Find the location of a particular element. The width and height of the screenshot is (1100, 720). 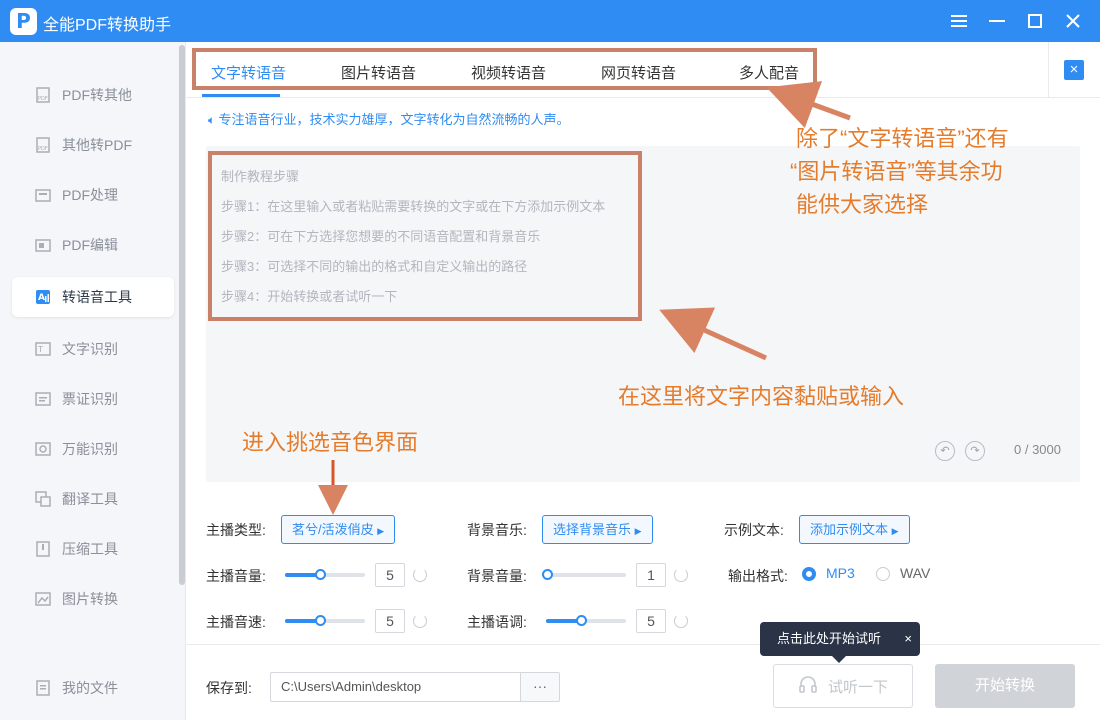

annotation-line: “图片转语音”等其余功 is located at coordinates (896, 171).